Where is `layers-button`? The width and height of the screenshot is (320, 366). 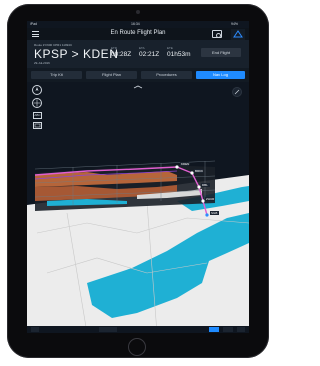 layers-button is located at coordinates (35, 329).